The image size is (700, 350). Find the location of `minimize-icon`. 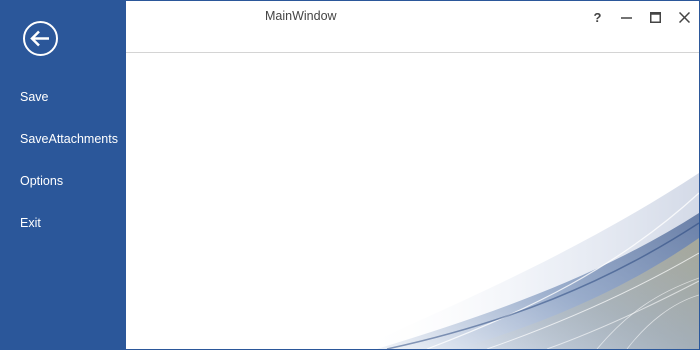

minimize-icon is located at coordinates (626, 17).